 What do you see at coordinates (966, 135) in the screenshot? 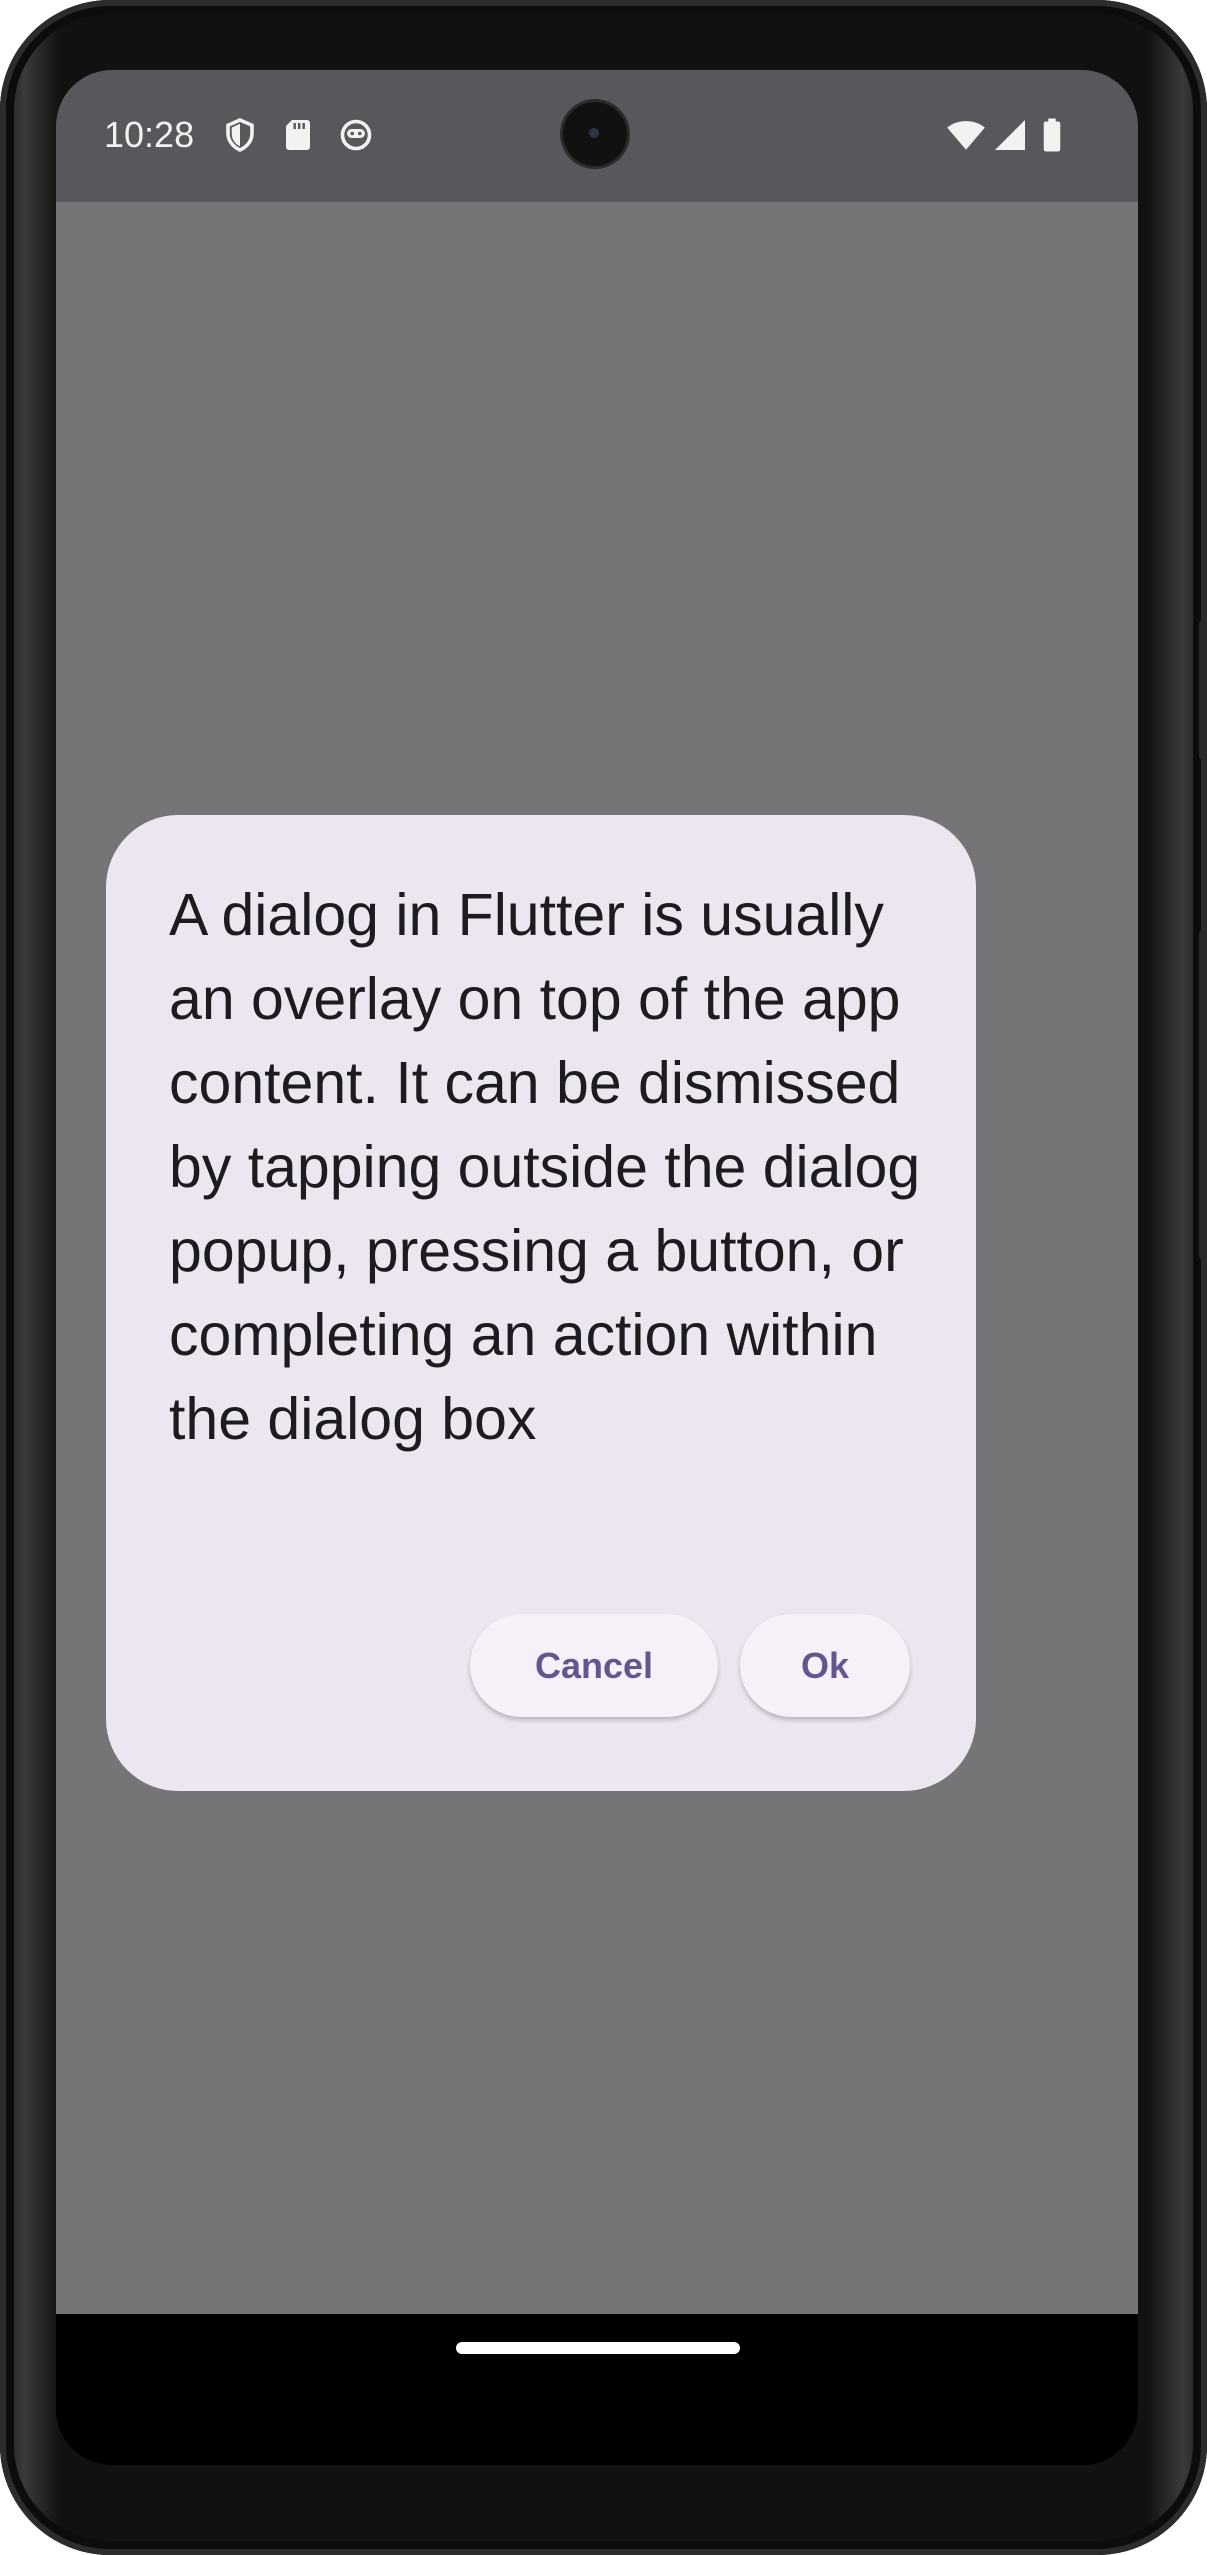
I see `wifi-icon` at bounding box center [966, 135].